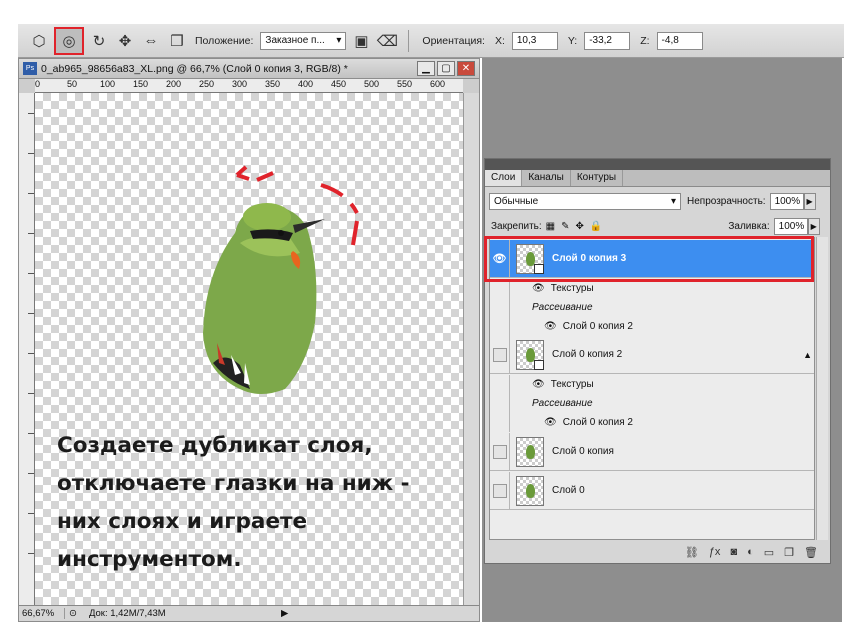 The width and height of the screenshot is (862, 637). What do you see at coordinates (550, 226) in the screenshot?
I see `lock-transparency-icon: ▦` at bounding box center [550, 226].